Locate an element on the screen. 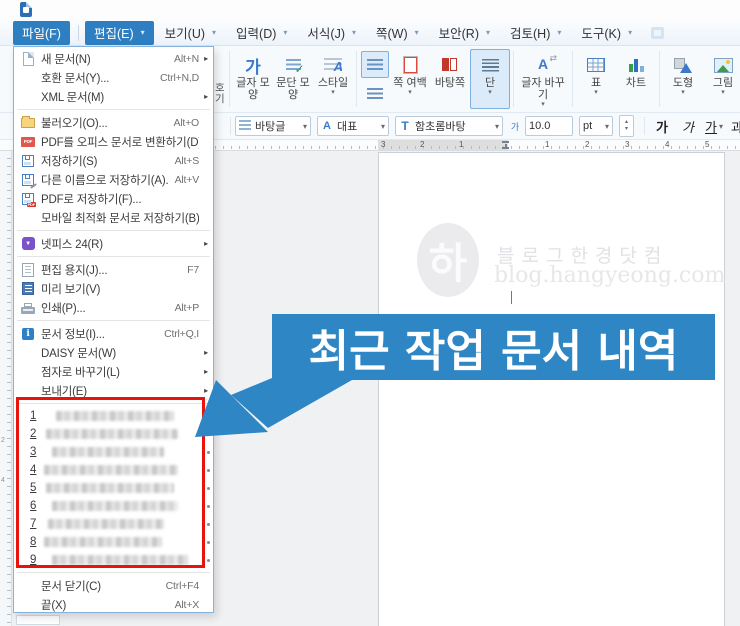  master-page-icon is located at coordinates (450, 65).